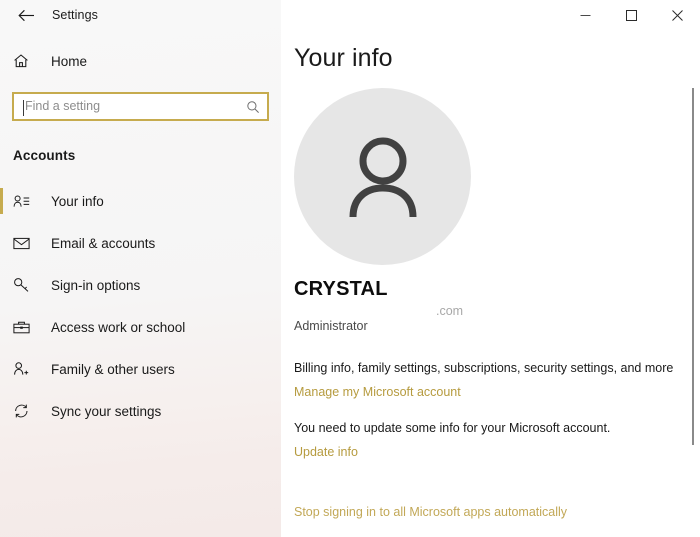 The height and width of the screenshot is (537, 700). Describe the element at coordinates (693, 266) in the screenshot. I see `vertical-scrollbar` at that location.